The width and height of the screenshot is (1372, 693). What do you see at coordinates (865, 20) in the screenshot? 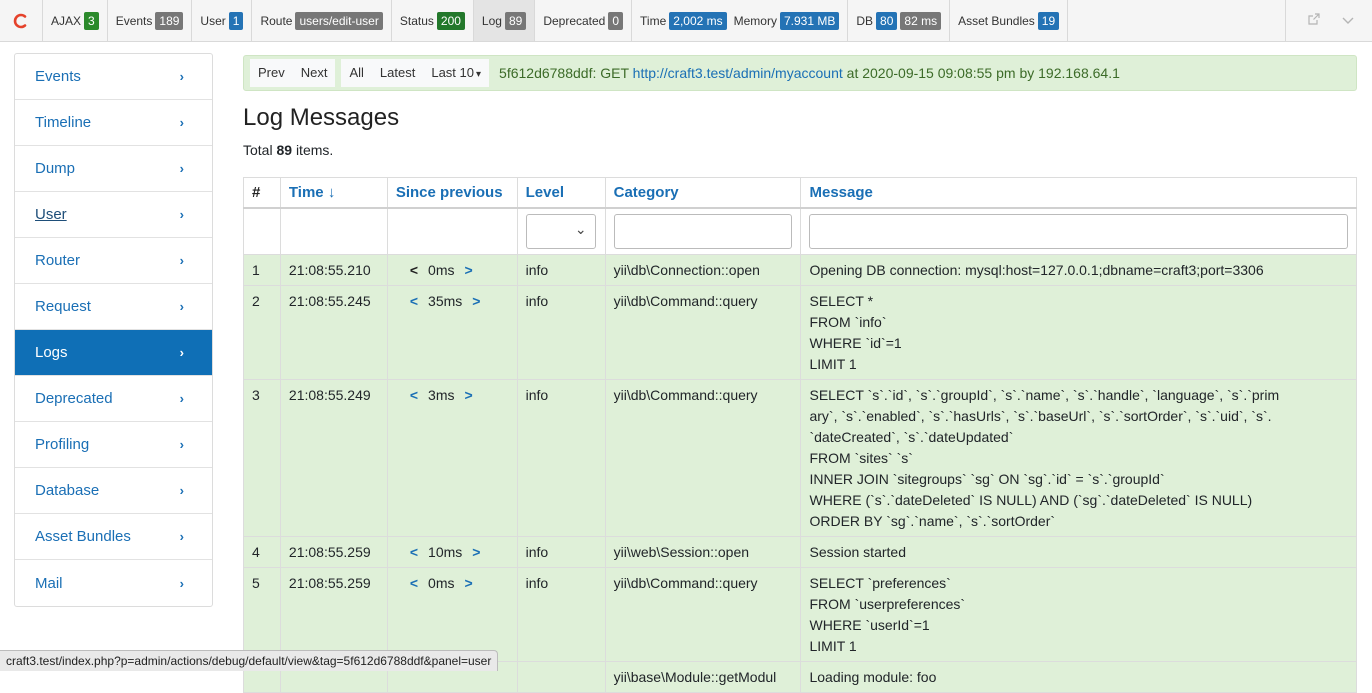
I see `toolbar-db-label: DB` at bounding box center [865, 20].